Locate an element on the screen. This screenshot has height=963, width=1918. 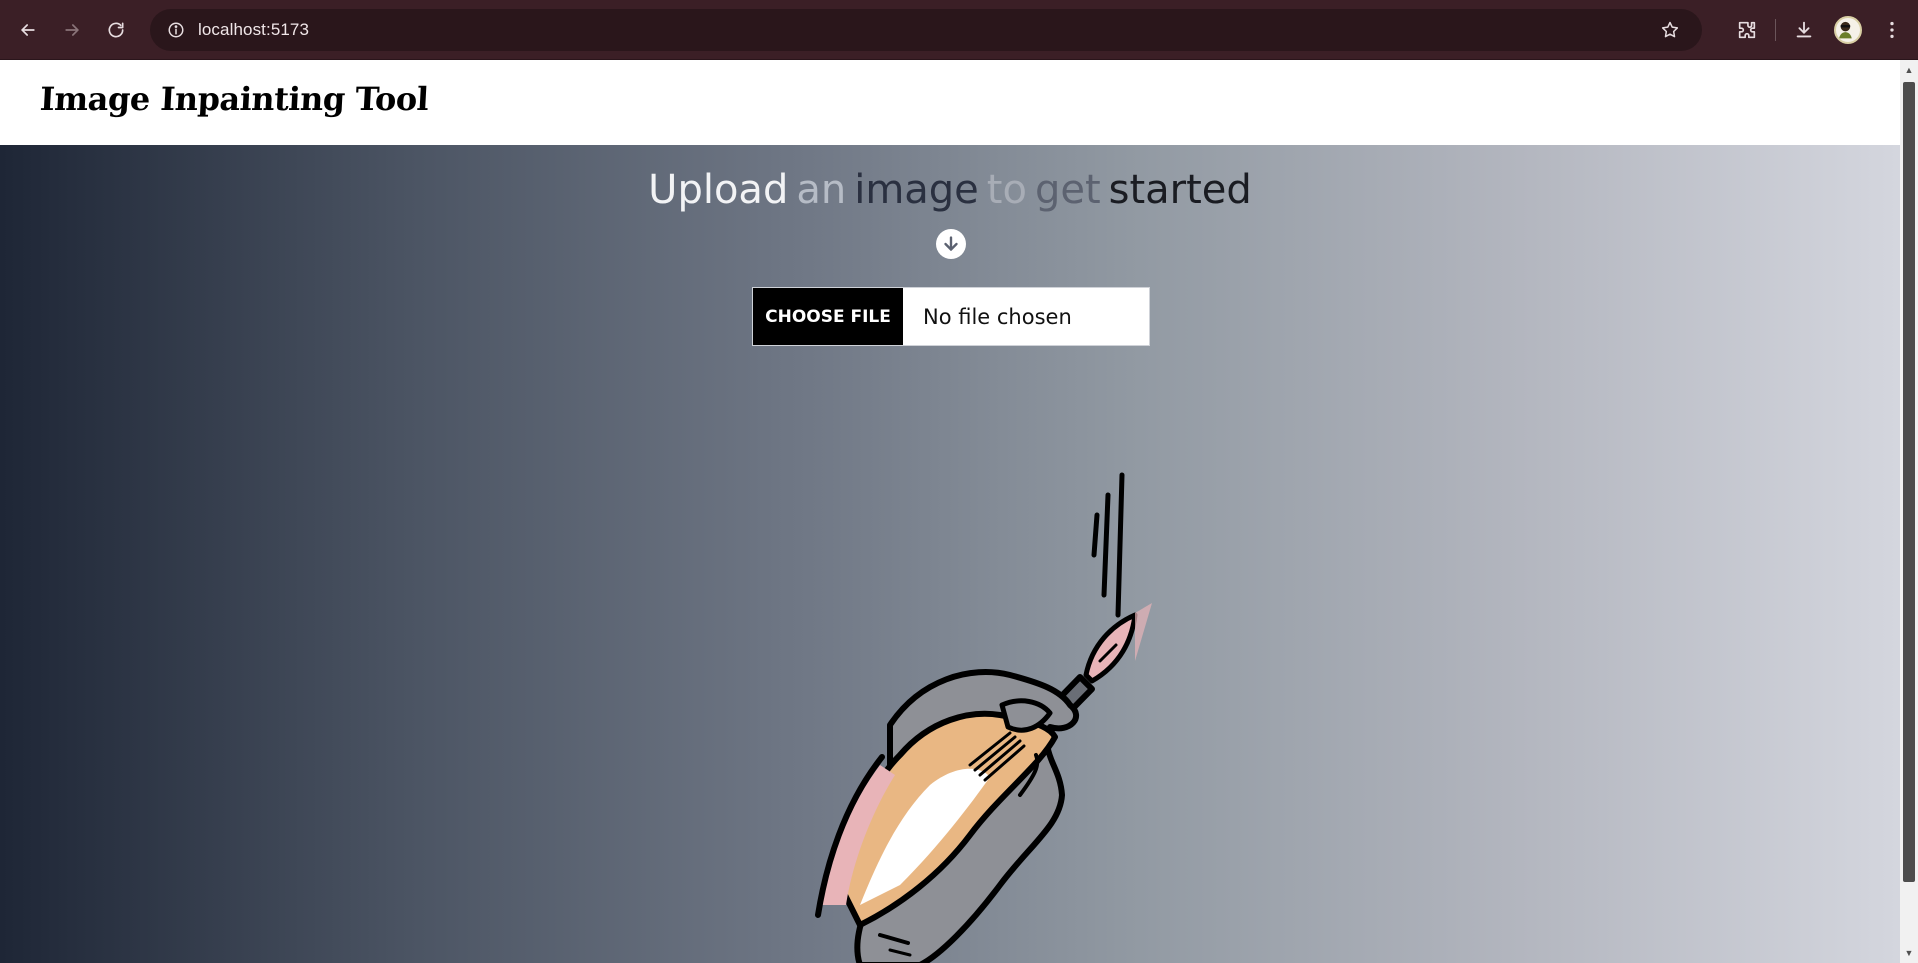
heading-word: to is located at coordinates (1006, 190).